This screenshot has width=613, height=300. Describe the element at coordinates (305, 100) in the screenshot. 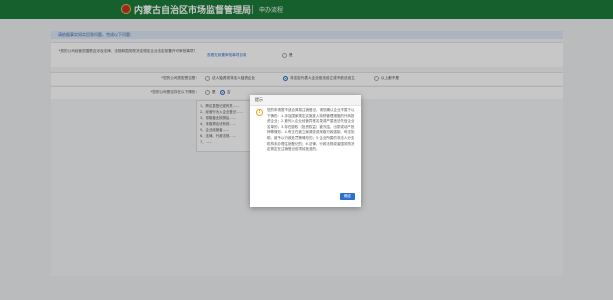

I see `dialog-header: 提示` at that location.